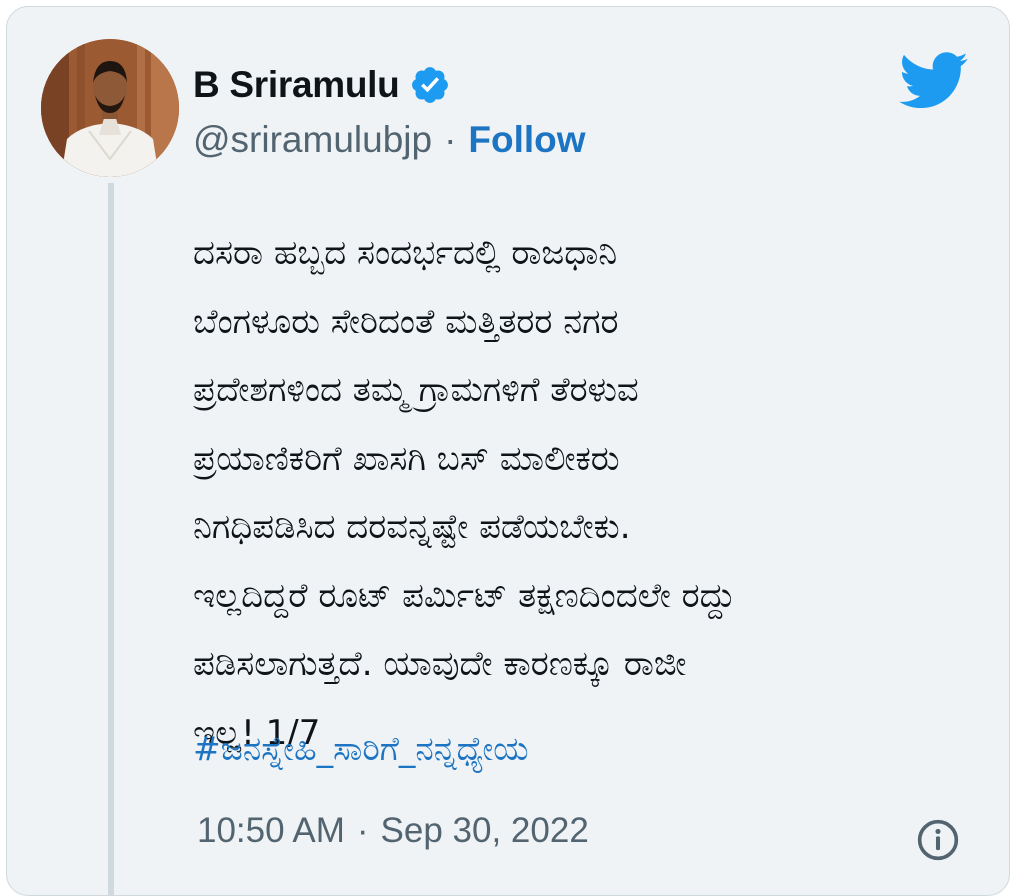 This screenshot has height=896, width=1019. What do you see at coordinates (296, 85) in the screenshot?
I see `display-name: B Sriramulu` at bounding box center [296, 85].